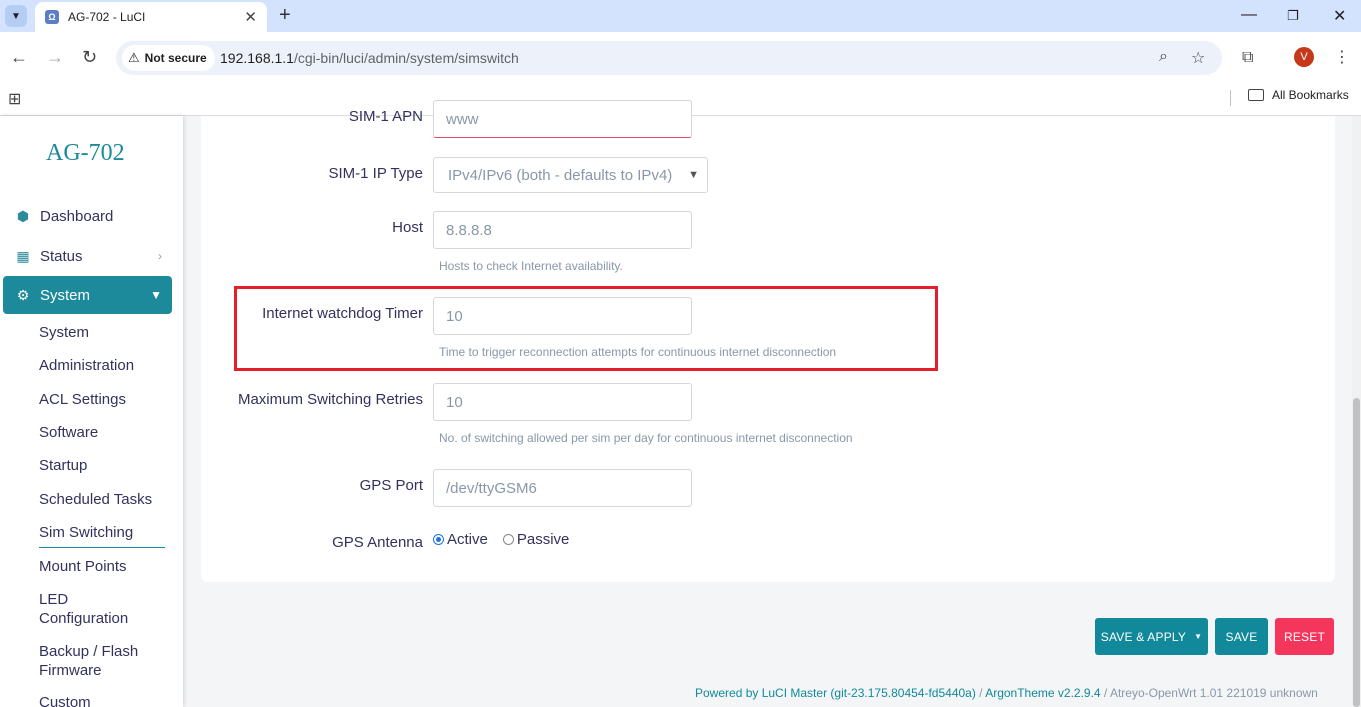  What do you see at coordinates (19, 57) in the screenshot?
I see `back-icon: ←` at bounding box center [19, 57].